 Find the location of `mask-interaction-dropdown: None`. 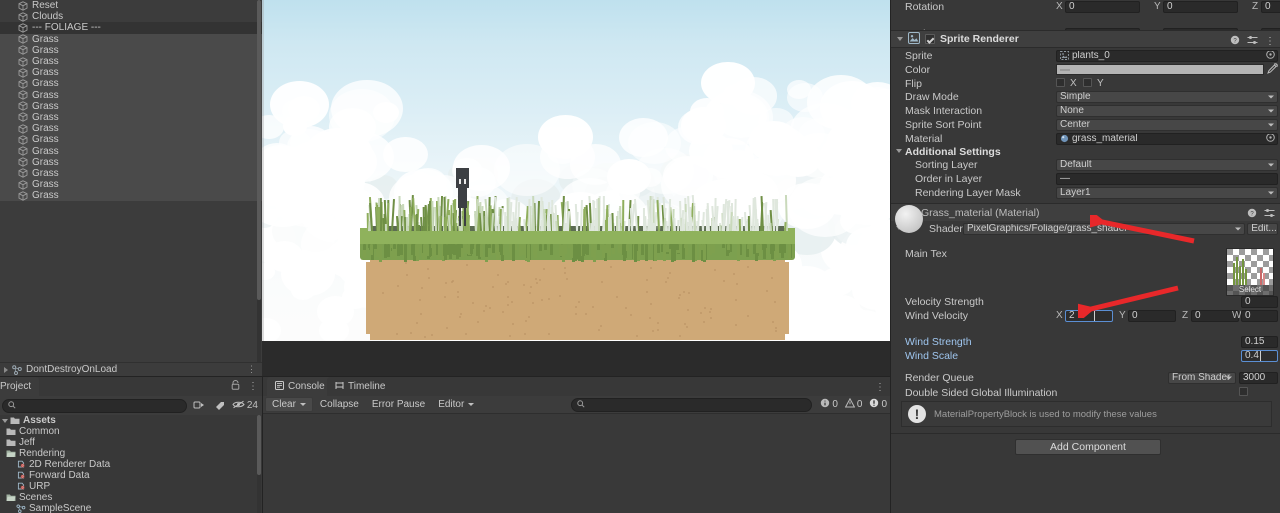

mask-interaction-dropdown: None is located at coordinates (1167, 110).